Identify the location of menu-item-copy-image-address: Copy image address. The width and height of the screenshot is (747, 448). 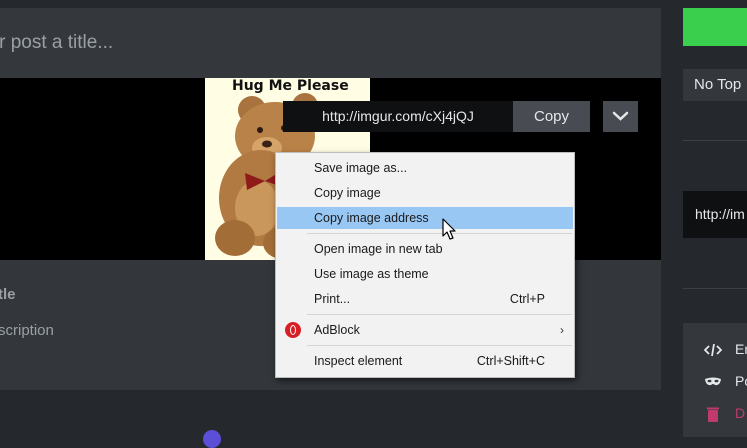
(425, 218).